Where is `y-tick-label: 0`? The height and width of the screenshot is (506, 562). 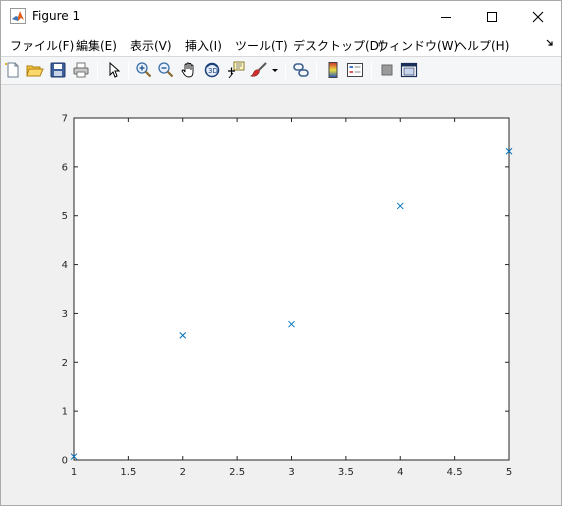 y-tick-label: 0 is located at coordinates (65, 461).